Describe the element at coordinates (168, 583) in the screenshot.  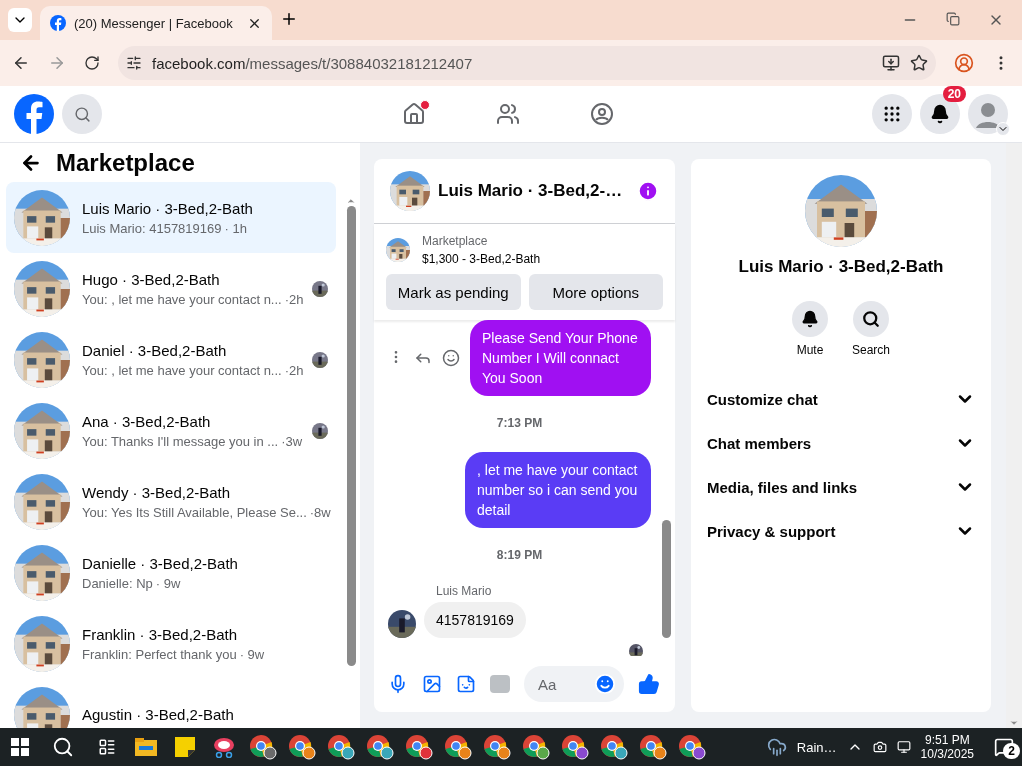
I see `message-time: · 9w` at that location.